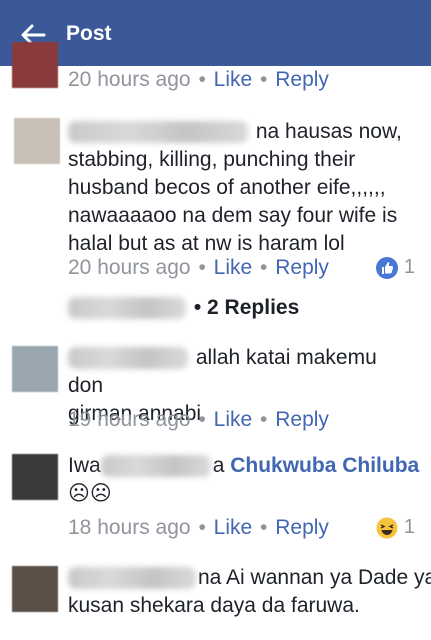  What do you see at coordinates (90, 493) in the screenshot?
I see `emoji-text: ☹☹` at bounding box center [90, 493].